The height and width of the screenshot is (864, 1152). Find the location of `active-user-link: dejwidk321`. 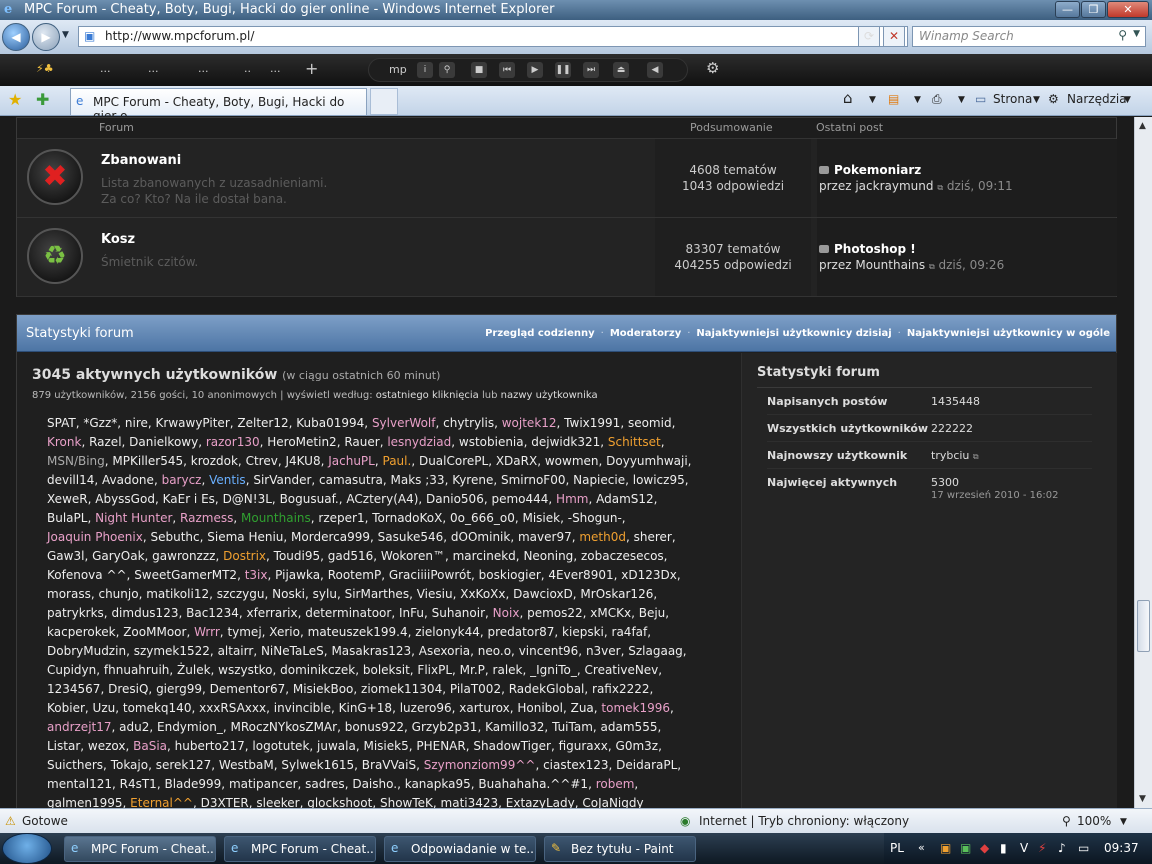

active-user-link: dejwidk321 is located at coordinates (565, 442).